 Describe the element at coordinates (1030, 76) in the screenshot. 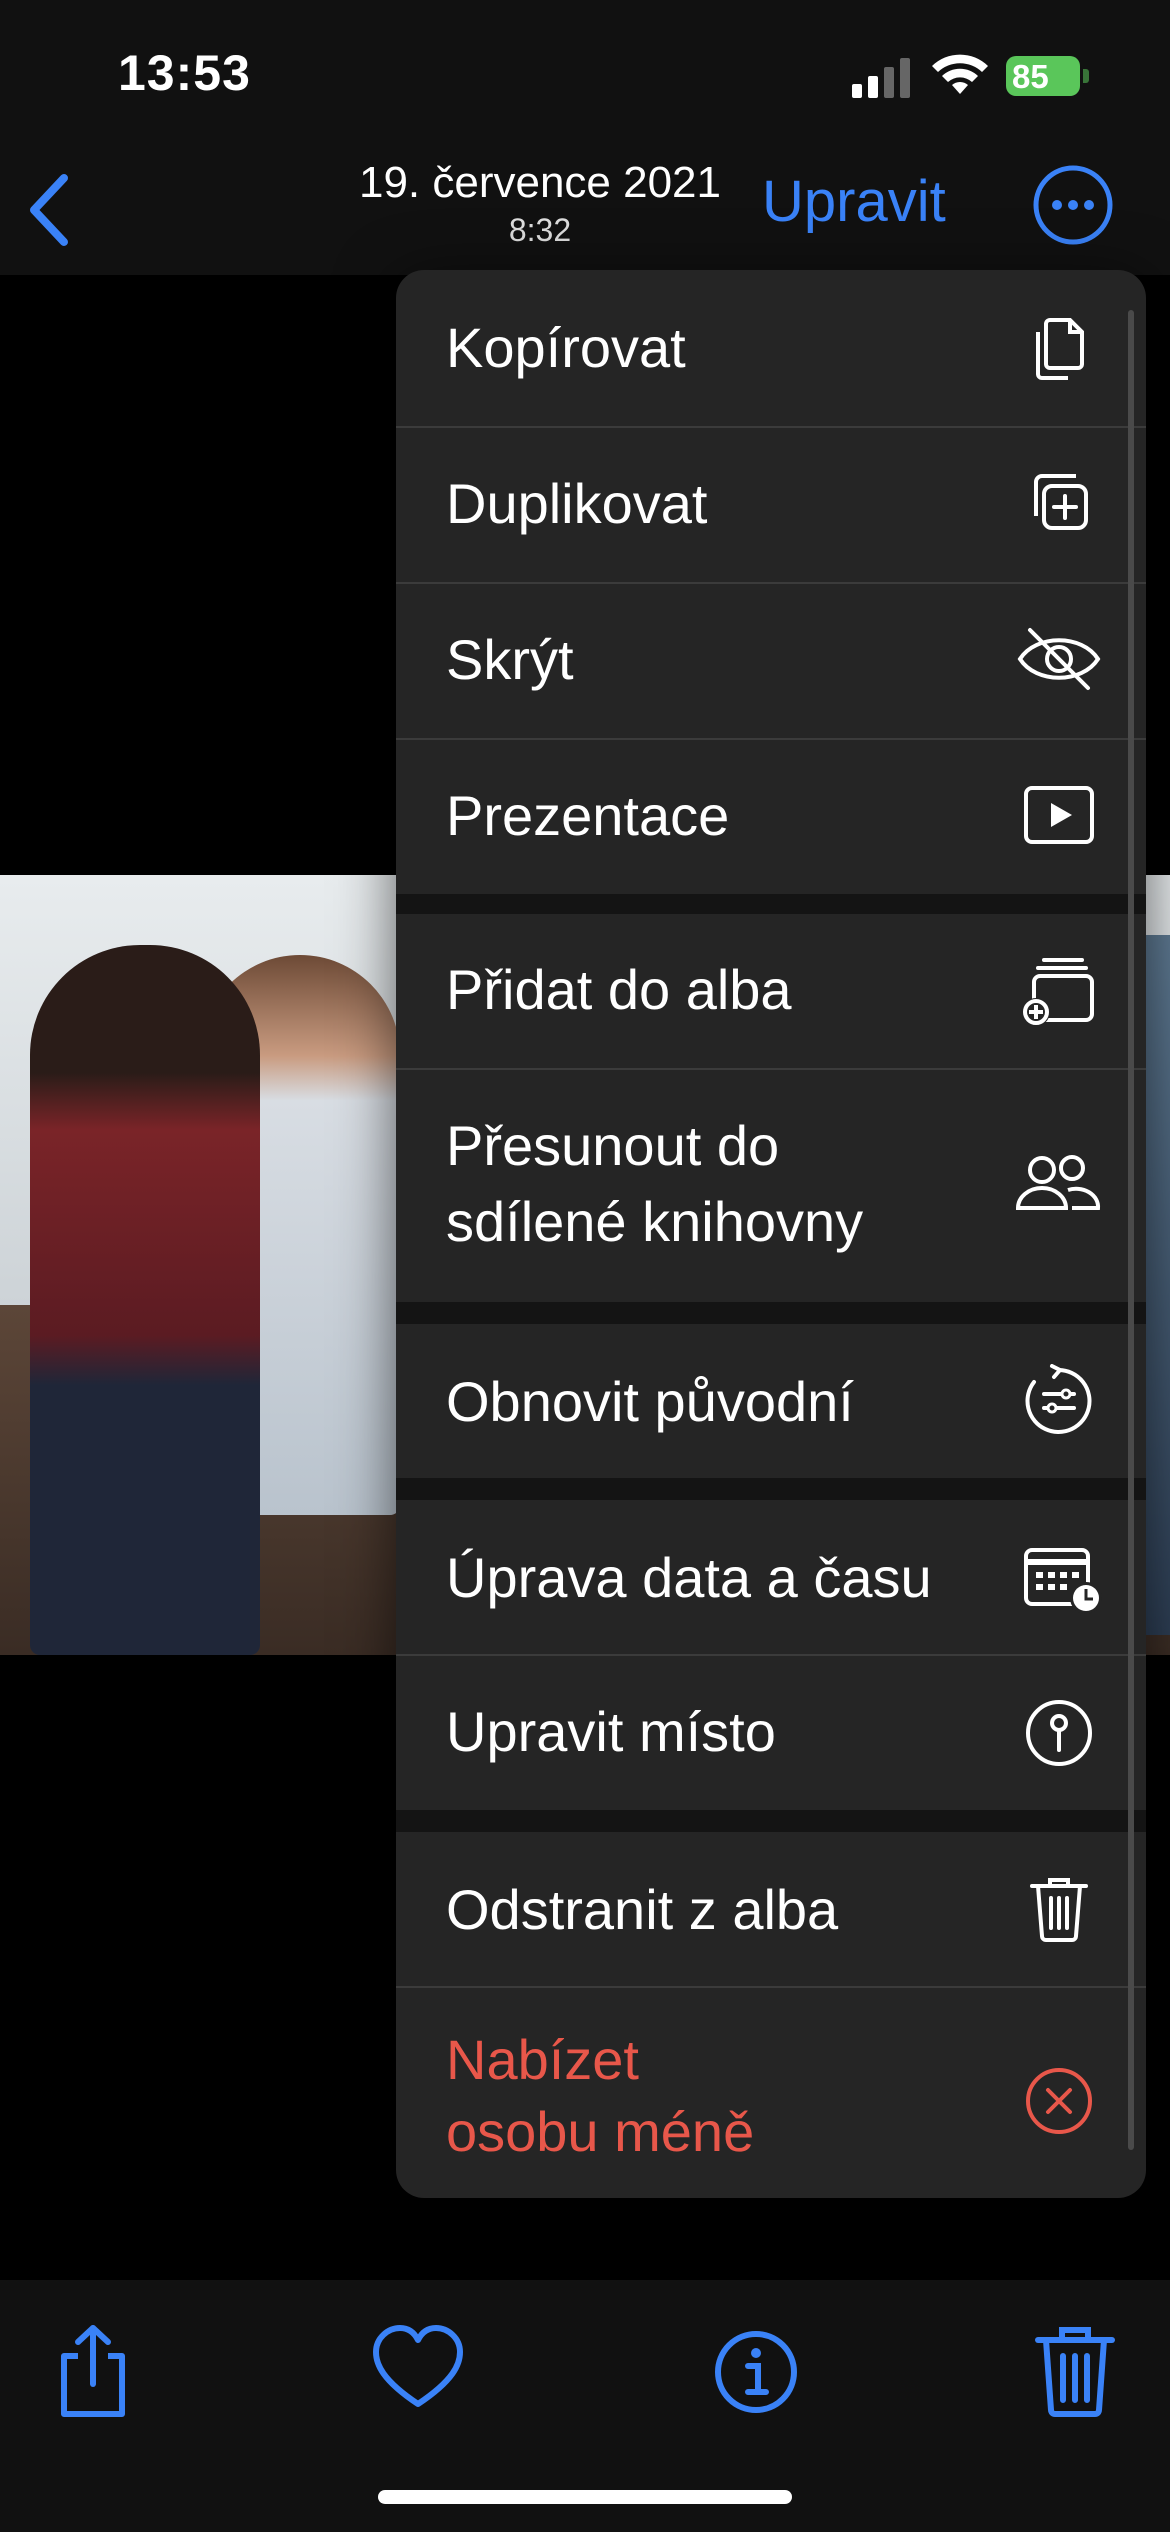

I see `battery-percent: 85` at that location.